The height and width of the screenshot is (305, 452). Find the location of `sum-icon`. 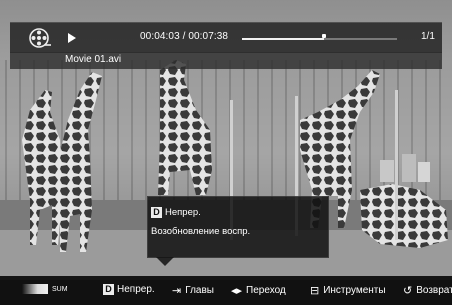

sum-icon is located at coordinates (35, 289).